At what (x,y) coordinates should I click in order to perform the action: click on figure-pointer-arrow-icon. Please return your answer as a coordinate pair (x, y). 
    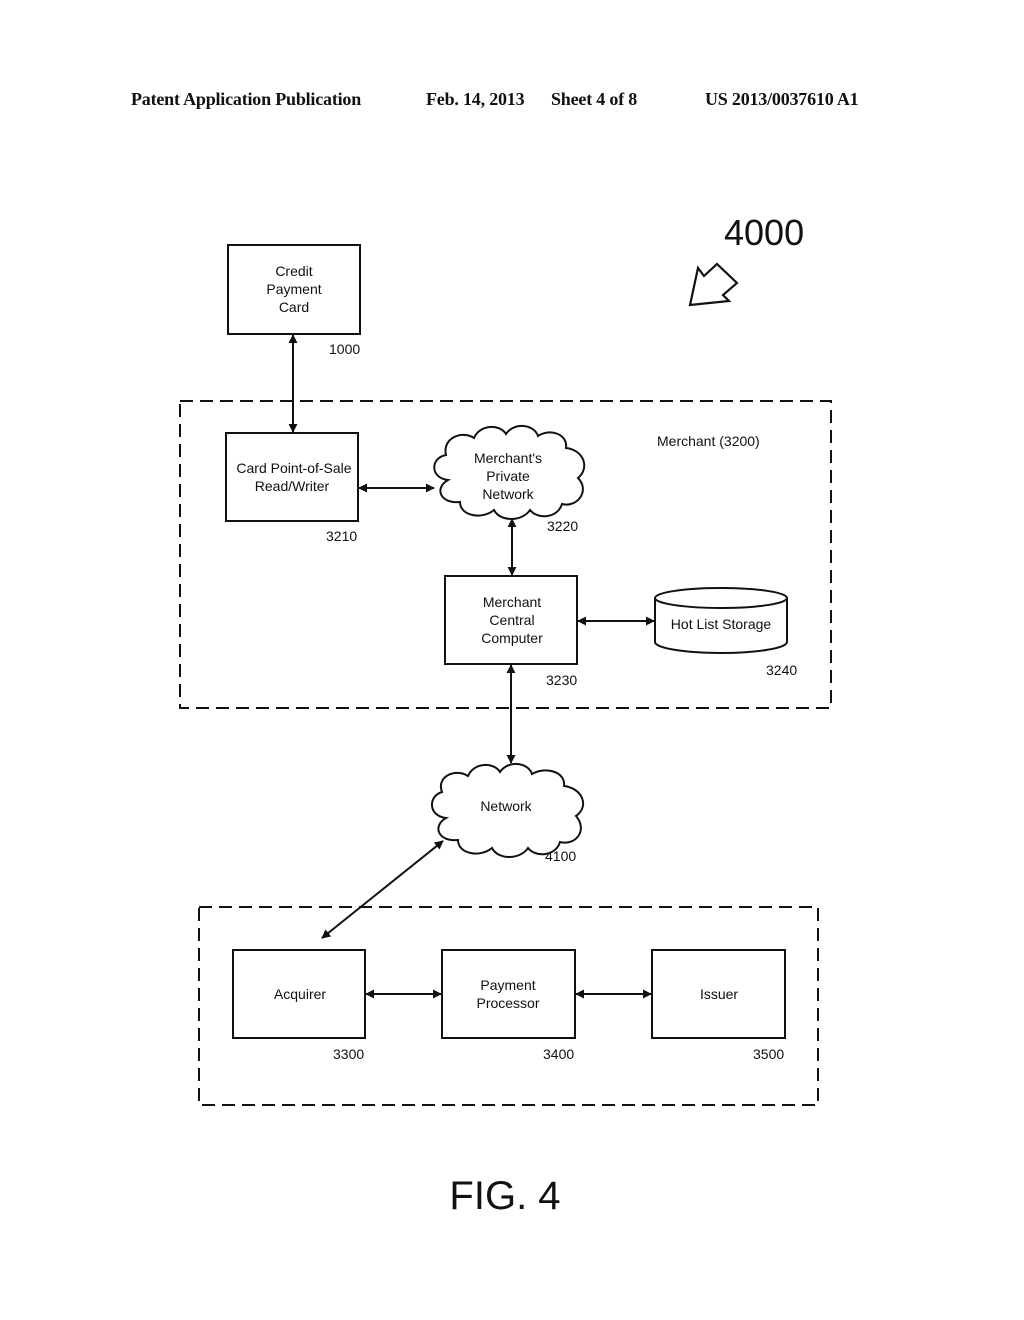
    Looking at the image, I should click on (713, 284).